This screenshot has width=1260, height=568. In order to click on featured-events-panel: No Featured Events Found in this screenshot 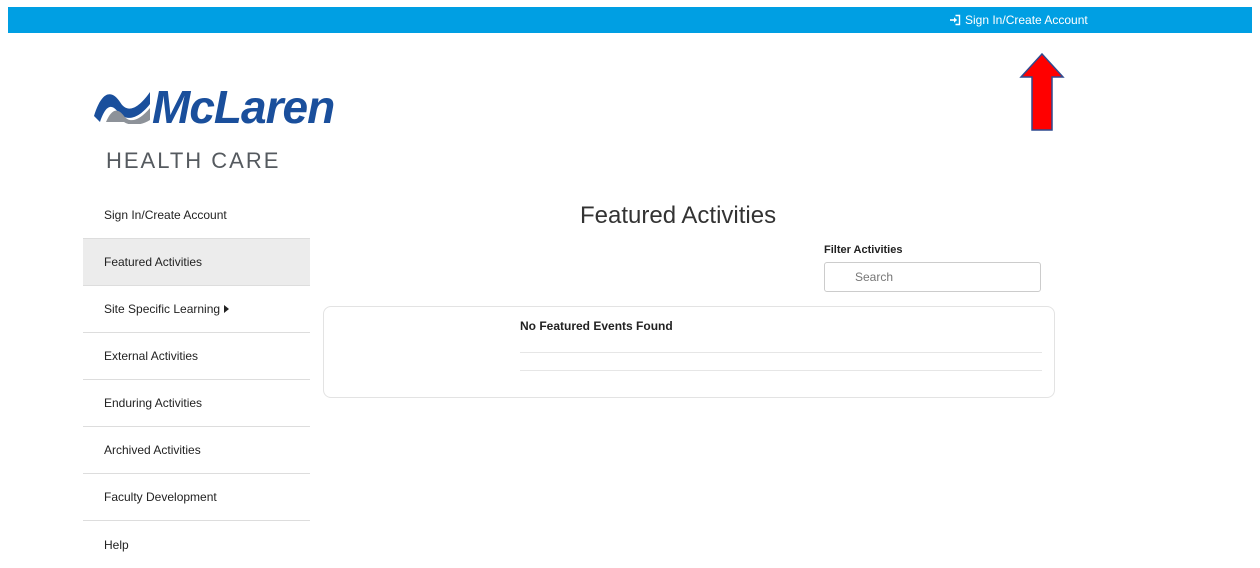, I will do `click(689, 352)`.